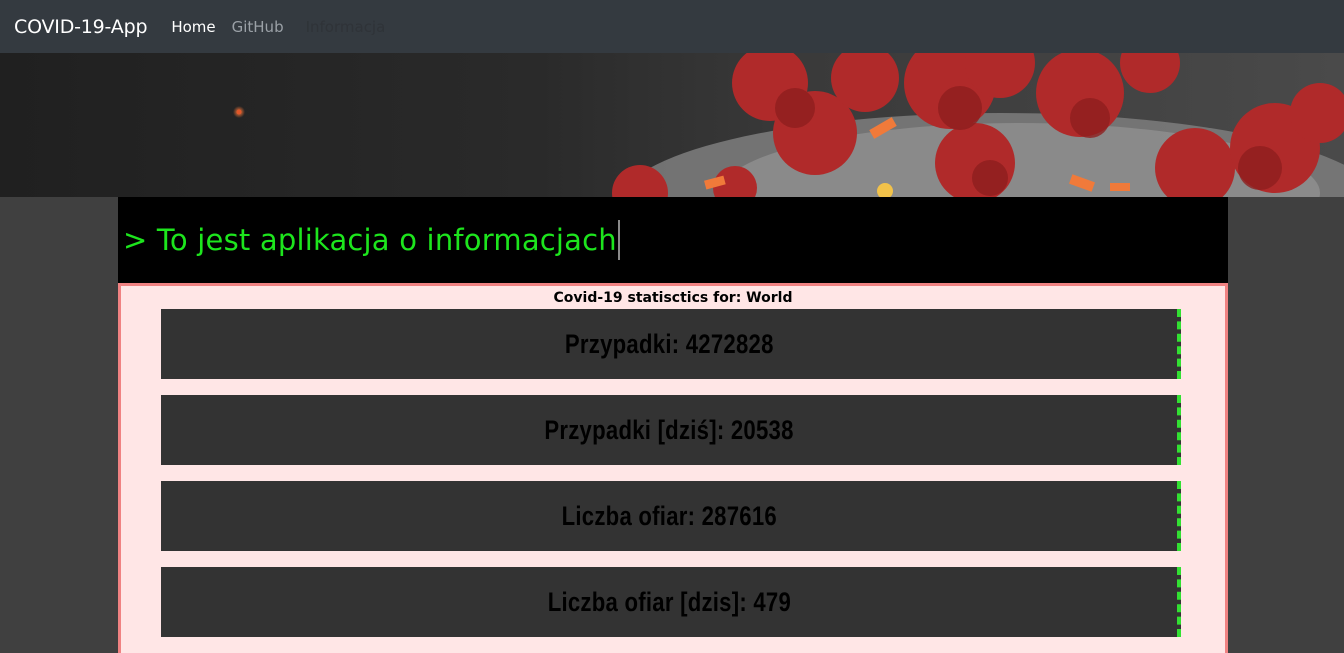 The height and width of the screenshot is (653, 1344). What do you see at coordinates (370, 240) in the screenshot?
I see `terminal-text: > To jest aplikacja o informacjach` at bounding box center [370, 240].